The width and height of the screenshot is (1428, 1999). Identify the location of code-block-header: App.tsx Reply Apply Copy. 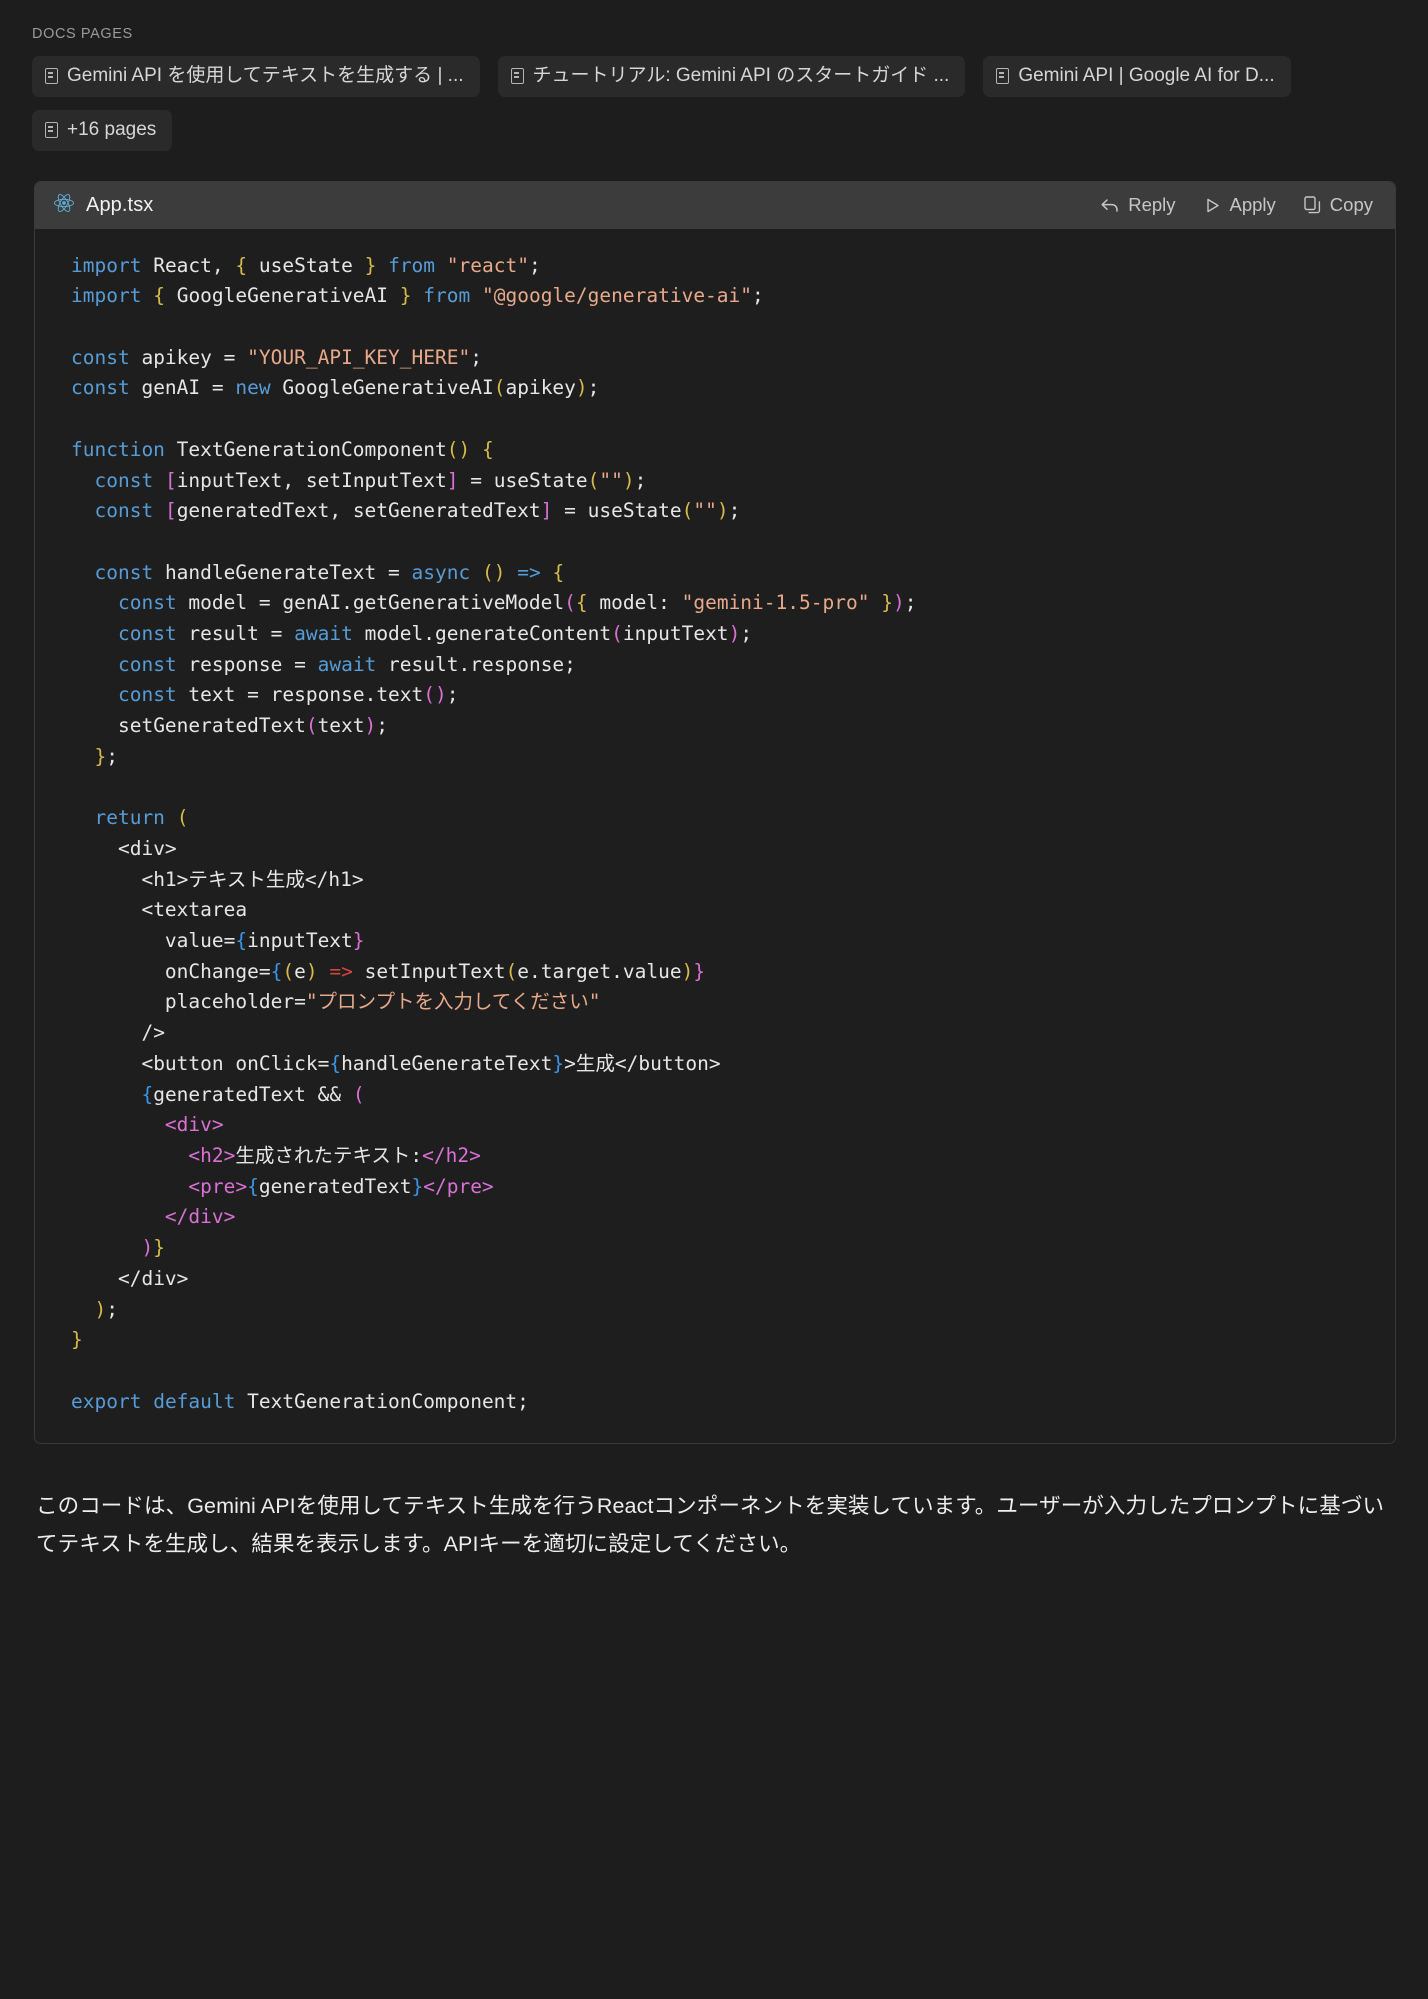
(715, 205).